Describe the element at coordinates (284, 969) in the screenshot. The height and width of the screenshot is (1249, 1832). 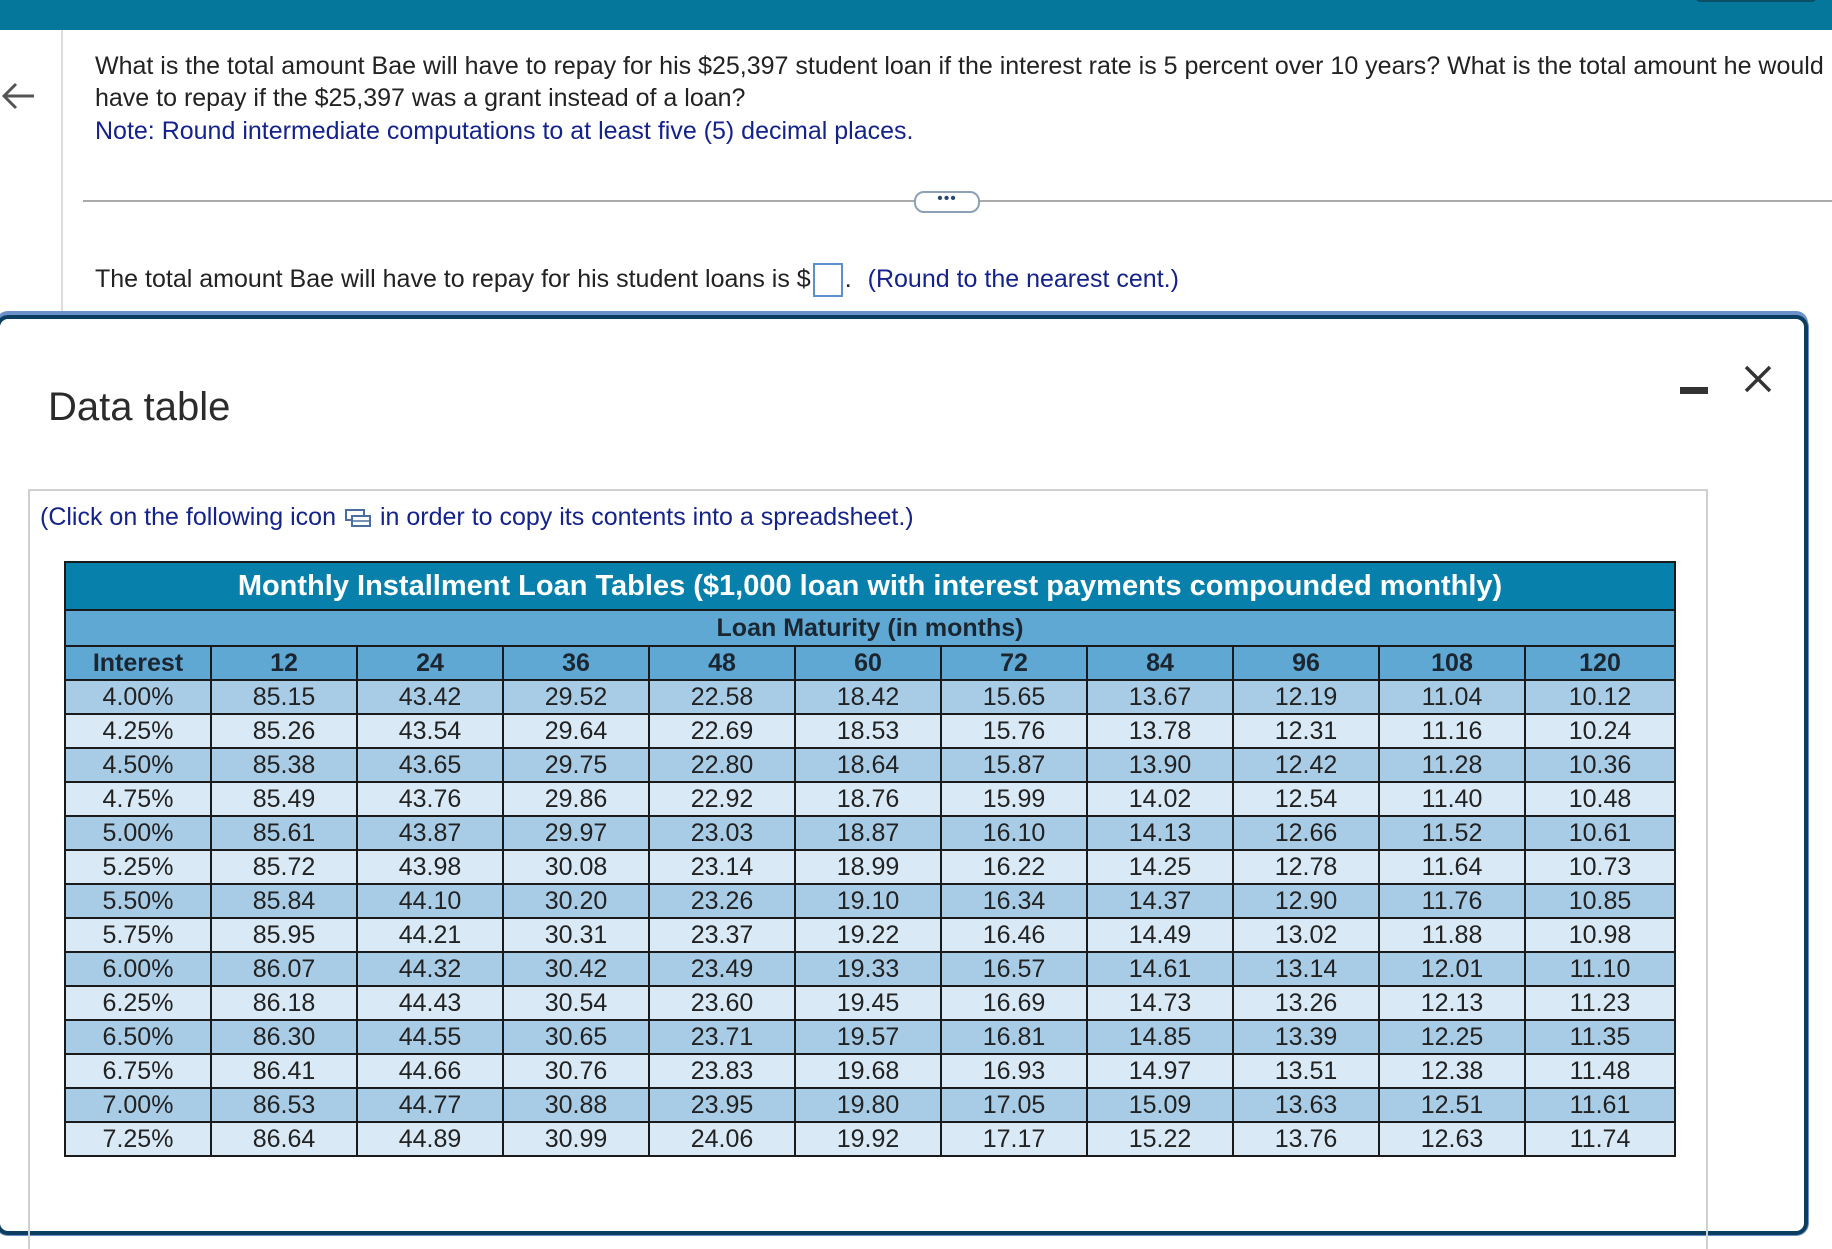
I see `payment-cell: 86.07` at that location.